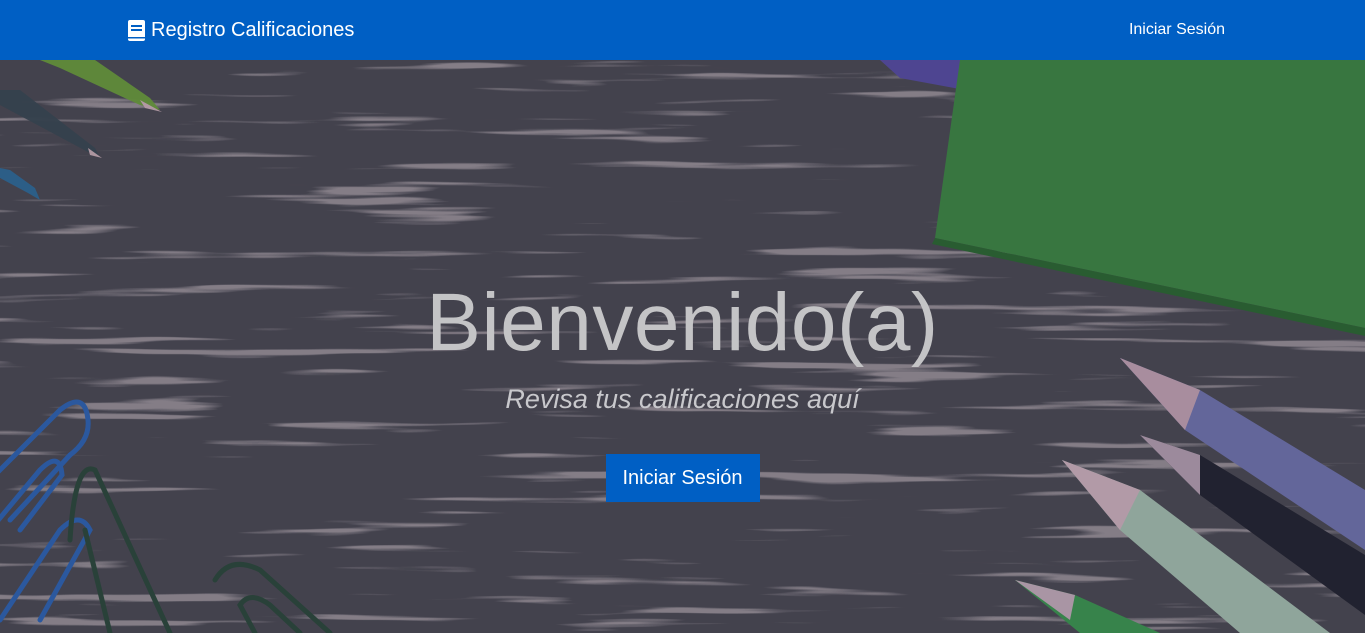  I want to click on hero-subtitle: Revisa tus calificaciones aquí, so click(682, 399).